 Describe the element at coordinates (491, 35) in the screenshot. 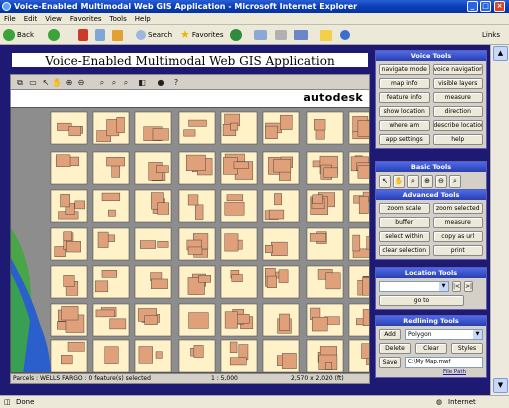

I see `links-button: Links` at that location.